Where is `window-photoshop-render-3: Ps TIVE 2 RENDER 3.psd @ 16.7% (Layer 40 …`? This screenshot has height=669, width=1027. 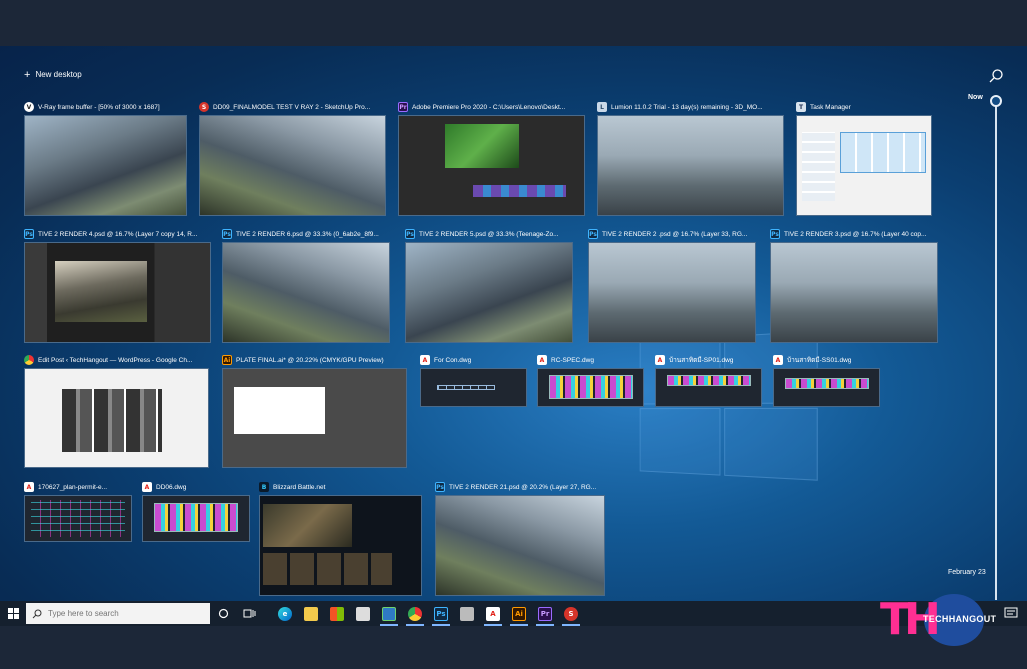
window-photoshop-render-3: Ps TIVE 2 RENDER 3.psd @ 16.7% (Layer 40 … is located at coordinates (854, 285).